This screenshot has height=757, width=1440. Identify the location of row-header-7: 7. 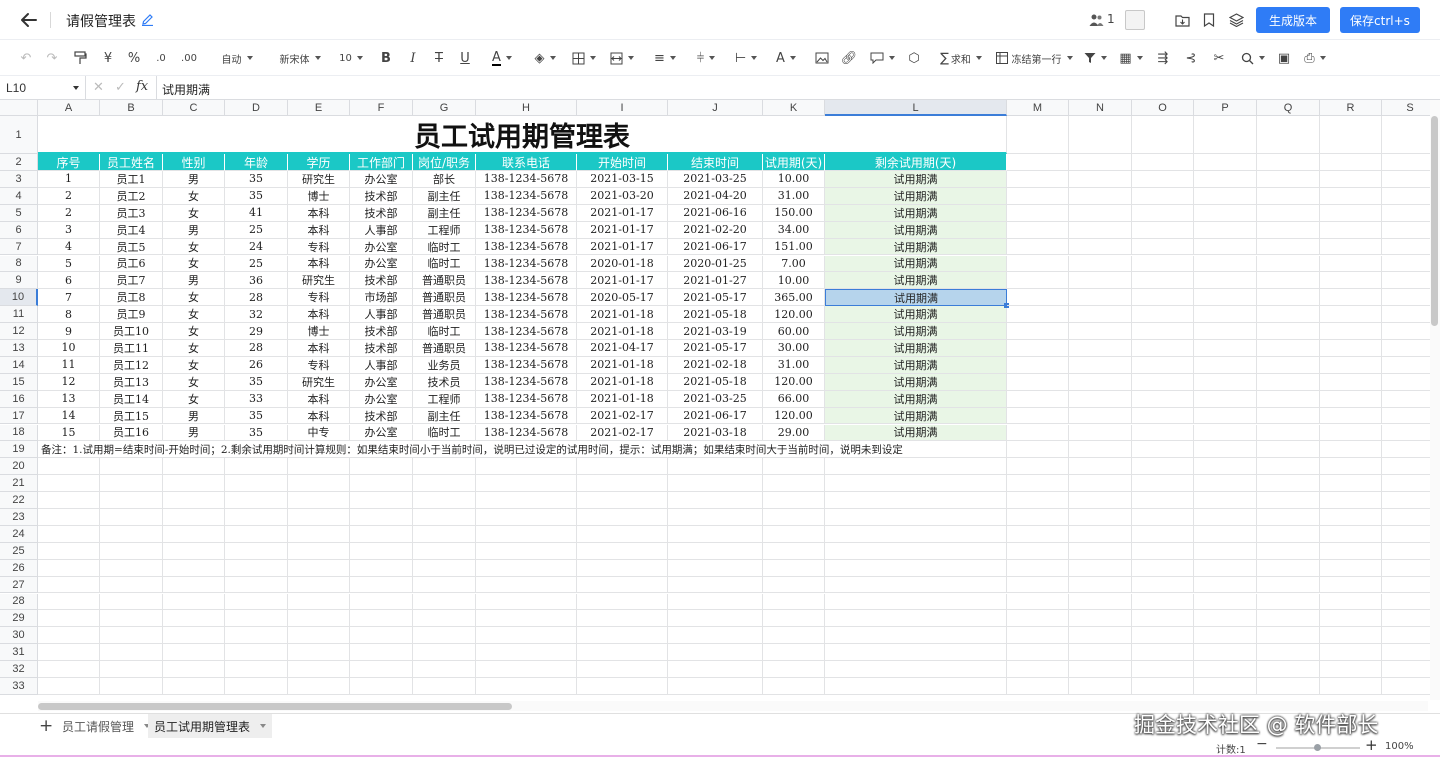
(19, 247).